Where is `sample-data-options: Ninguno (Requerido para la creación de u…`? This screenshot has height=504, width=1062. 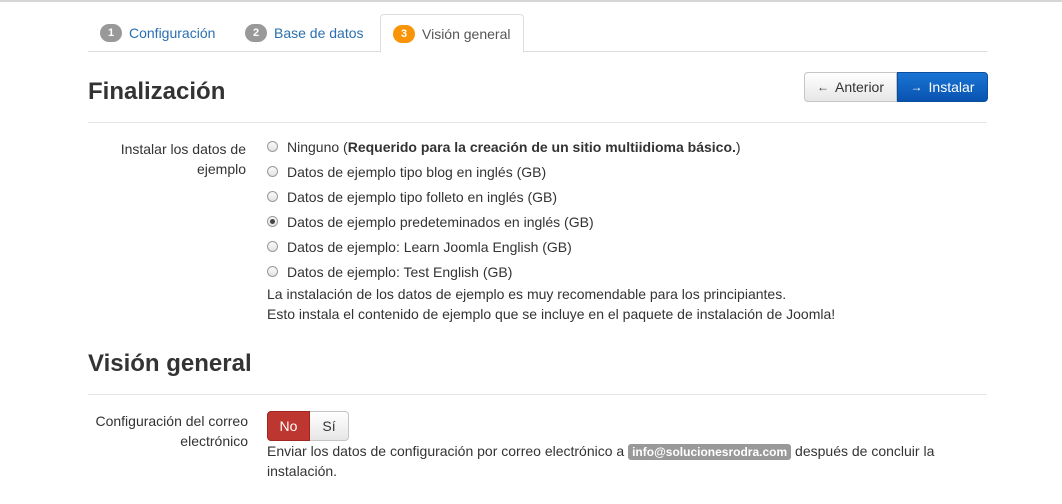
sample-data-options: Ninguno (Requerido para la creación de u… is located at coordinates (504, 209).